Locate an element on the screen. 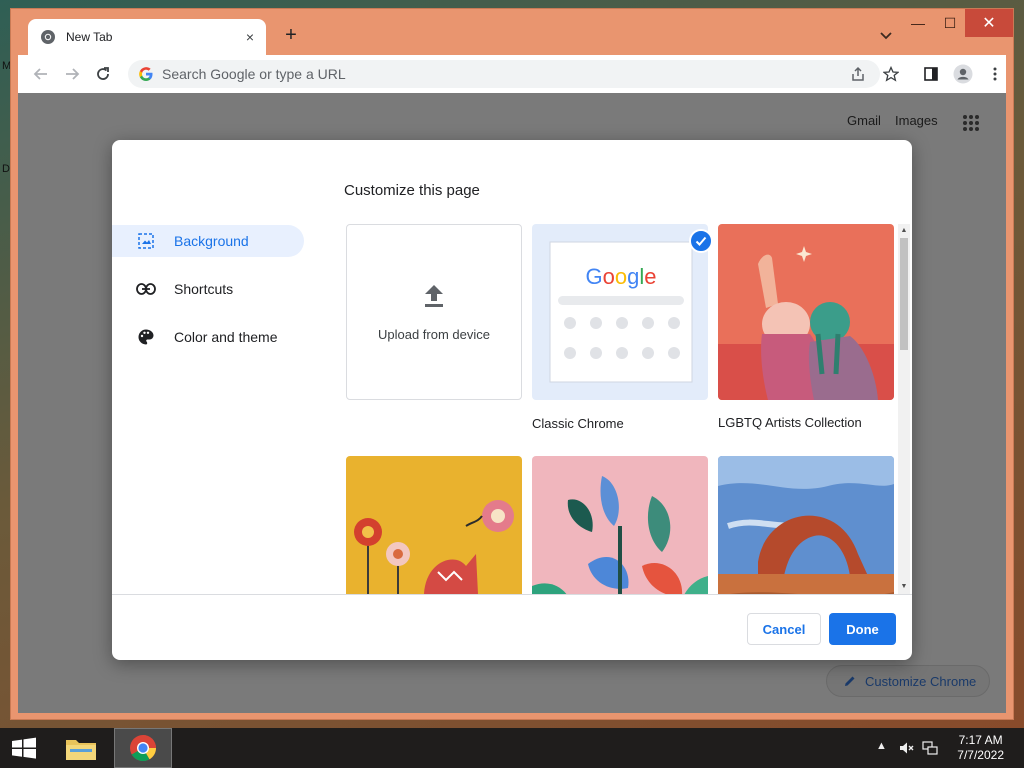 This screenshot has width=1024, height=768. reload-icon is located at coordinates (103, 74).